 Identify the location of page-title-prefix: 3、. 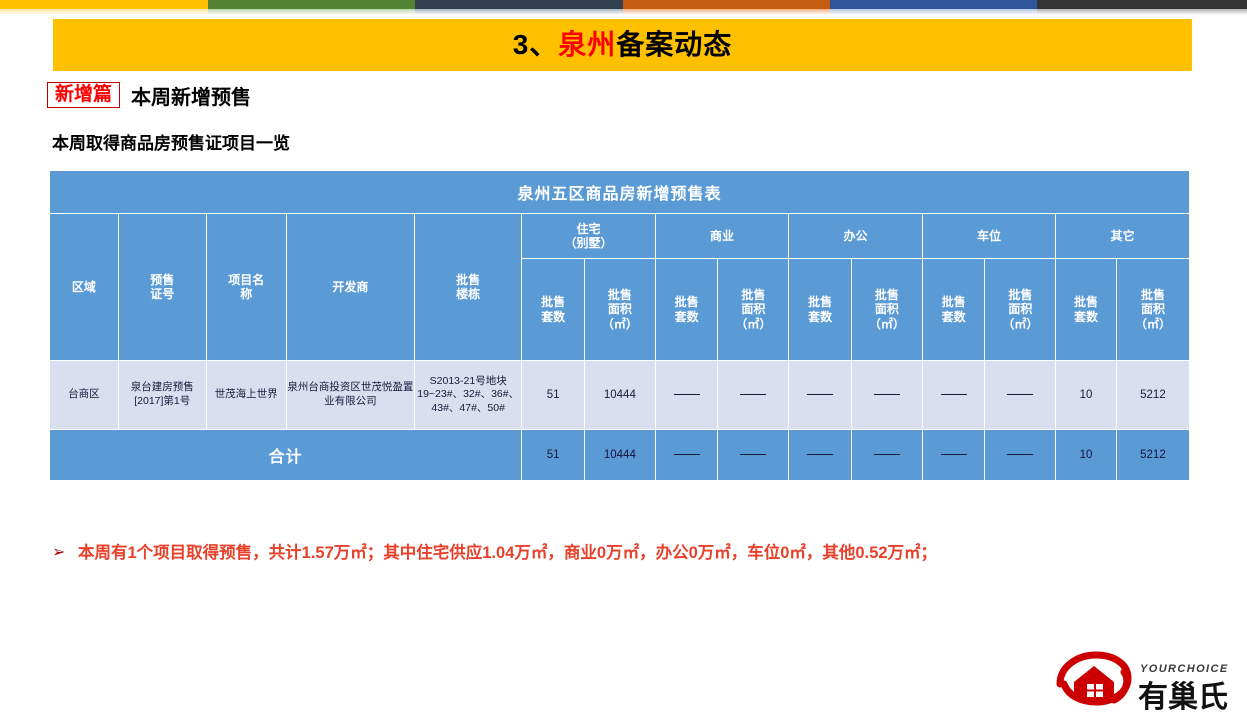
(535, 44).